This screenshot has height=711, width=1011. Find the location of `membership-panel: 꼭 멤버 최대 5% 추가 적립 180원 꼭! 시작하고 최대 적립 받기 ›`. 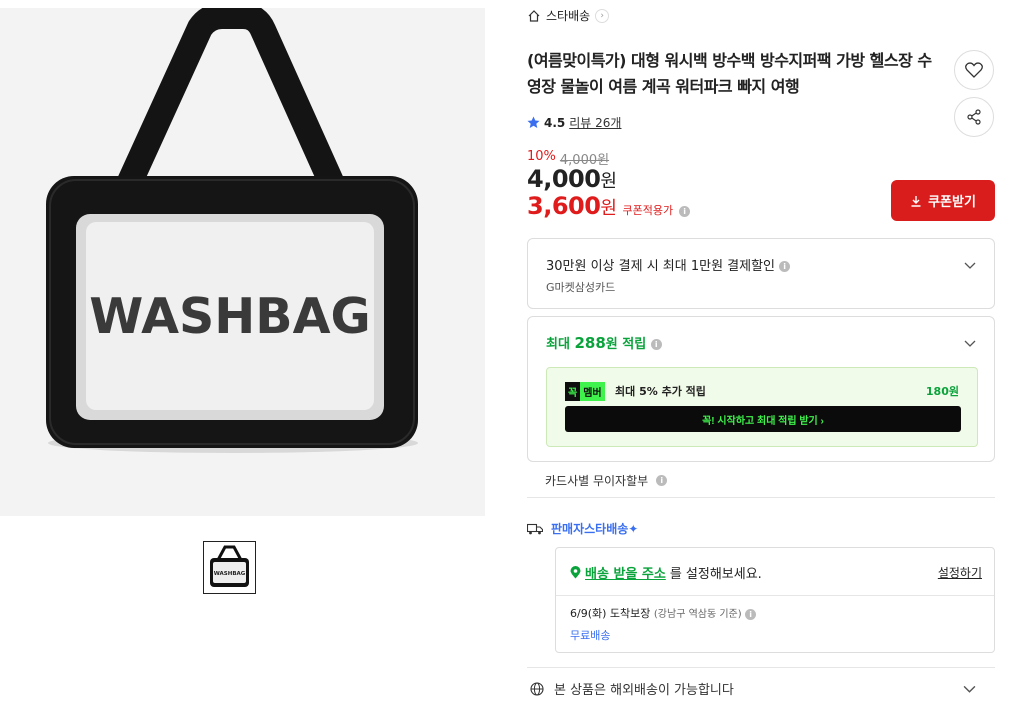

membership-panel: 꼭 멤버 최대 5% 추가 적립 180원 꼭! 시작하고 최대 적립 받기 › is located at coordinates (762, 407).